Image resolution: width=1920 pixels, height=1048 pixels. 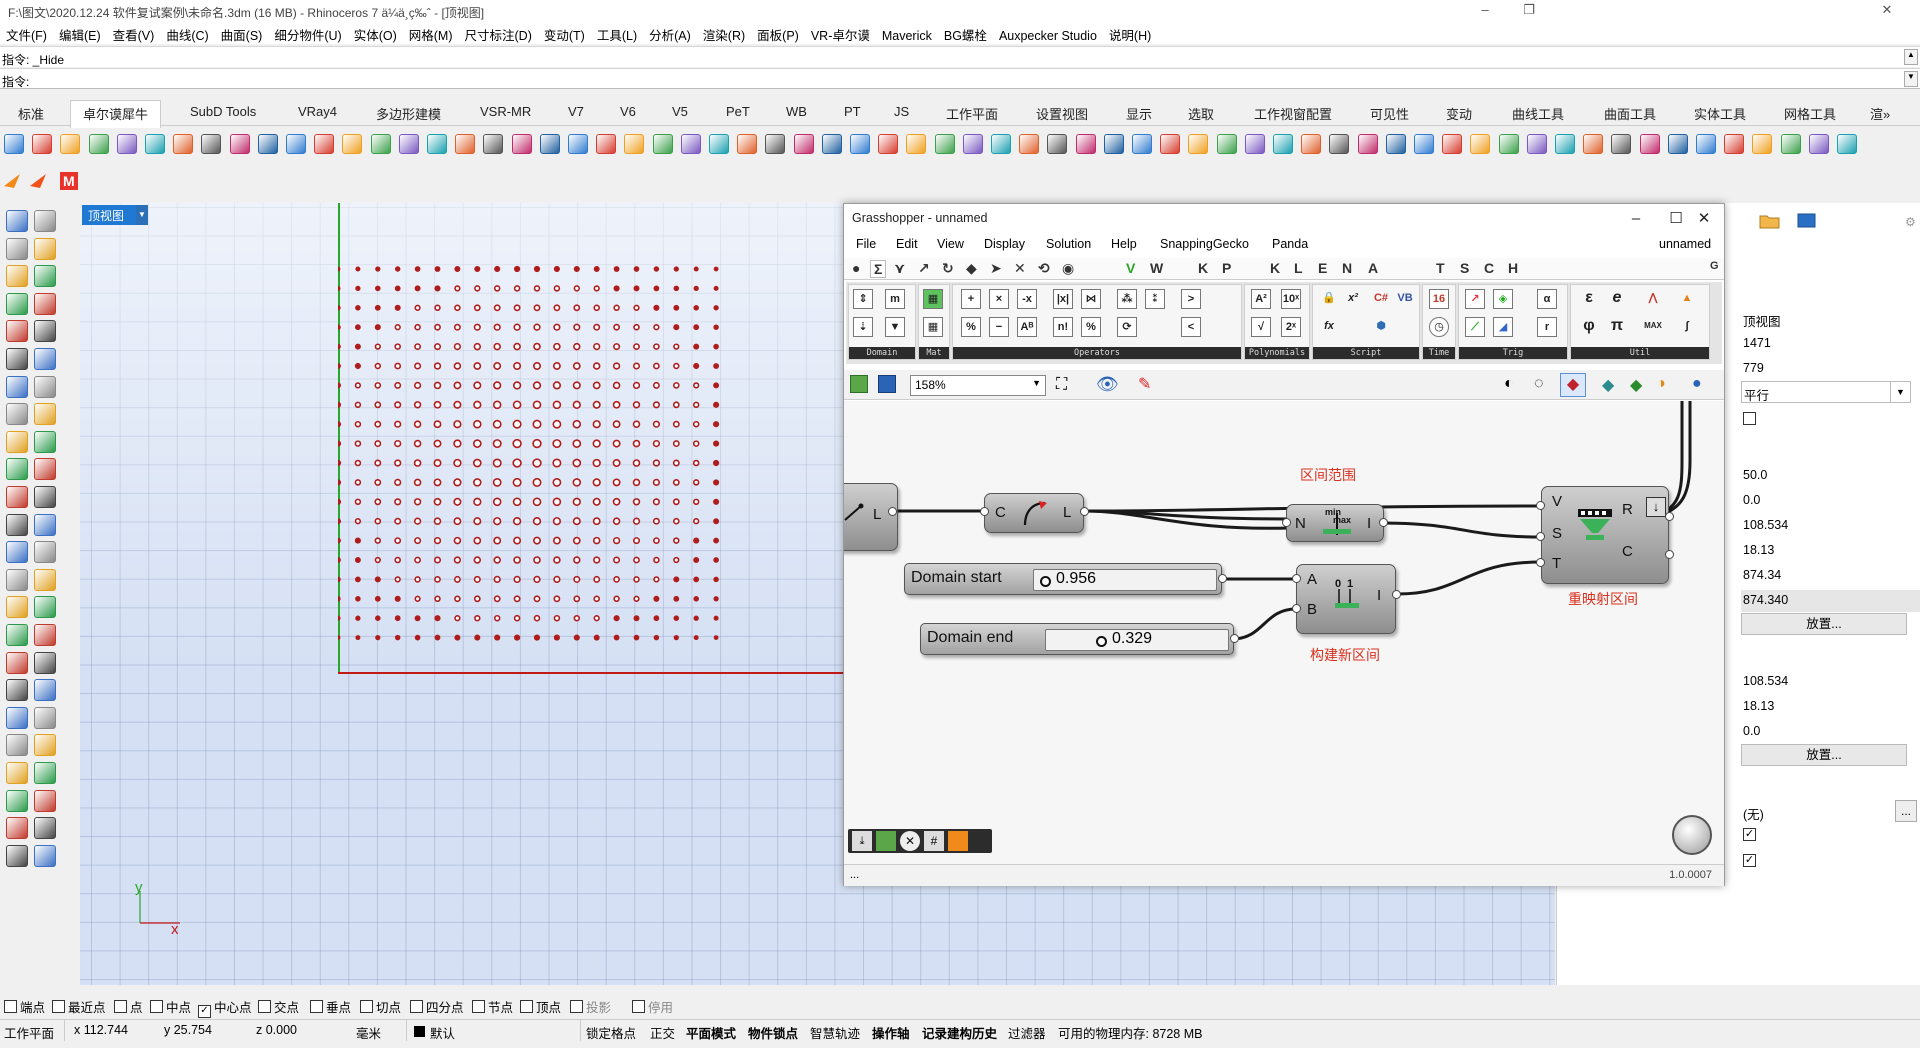 What do you see at coordinates (895, 299) in the screenshot?
I see `construct-domain-icon: m` at bounding box center [895, 299].